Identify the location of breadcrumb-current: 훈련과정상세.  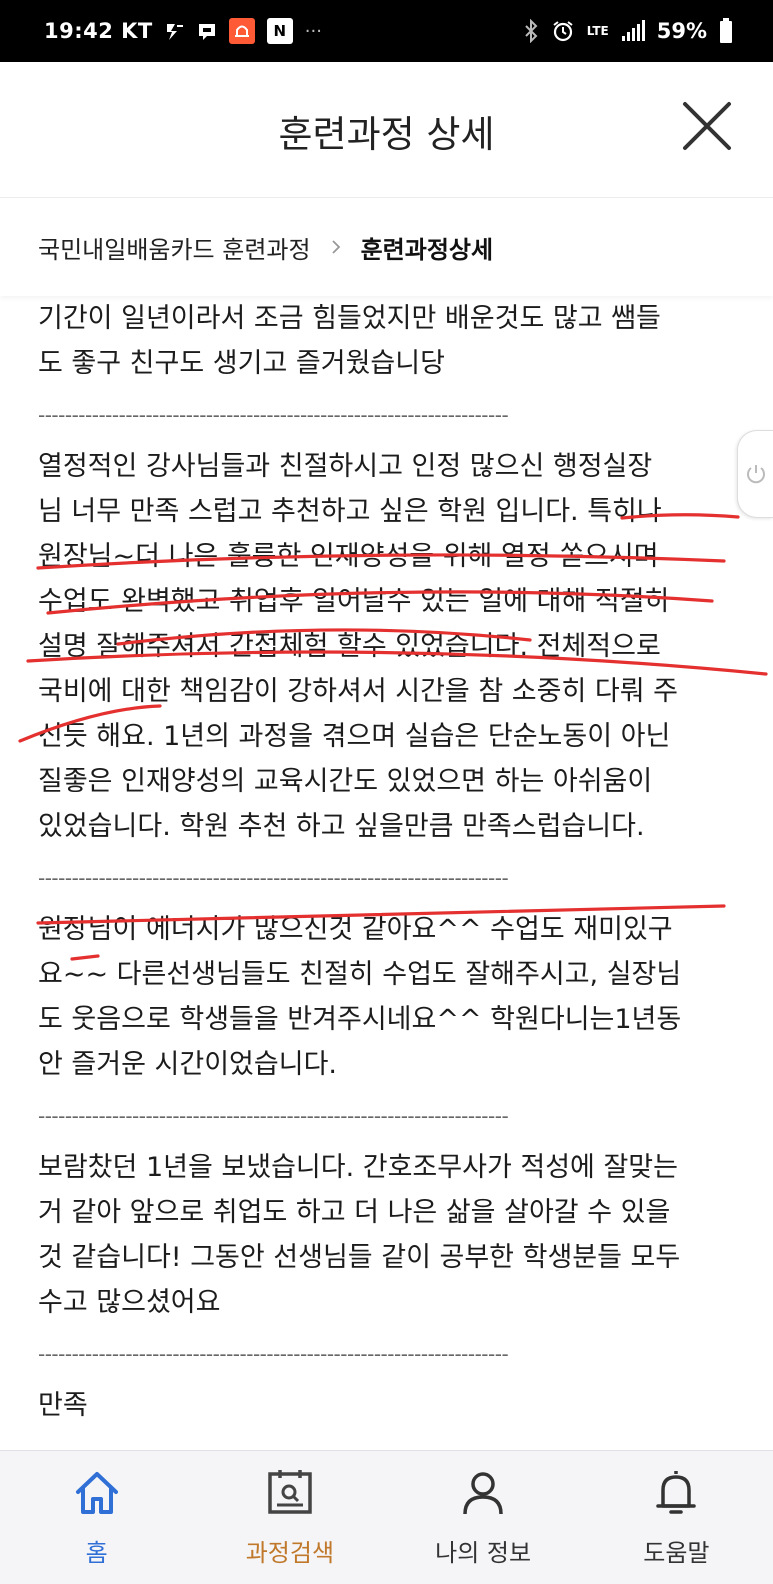
(427, 249).